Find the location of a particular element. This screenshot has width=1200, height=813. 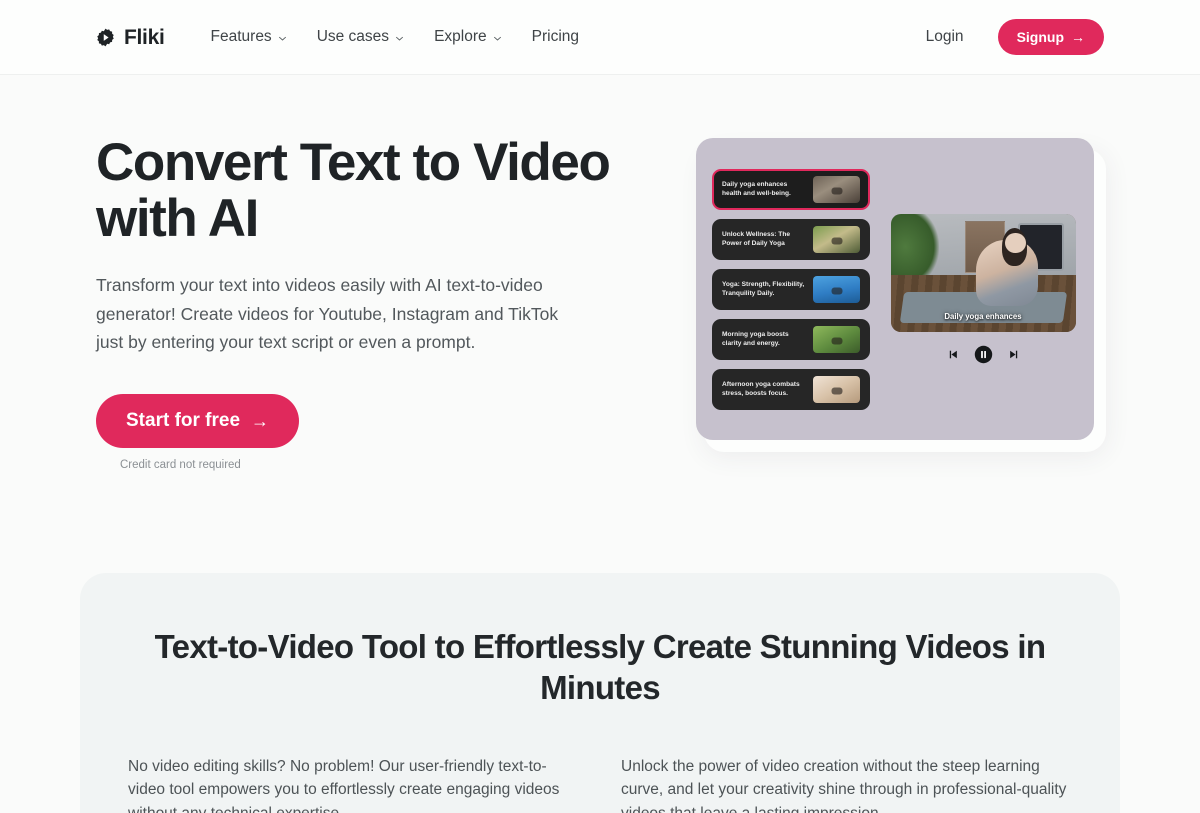

pause-icon is located at coordinates (983, 354).